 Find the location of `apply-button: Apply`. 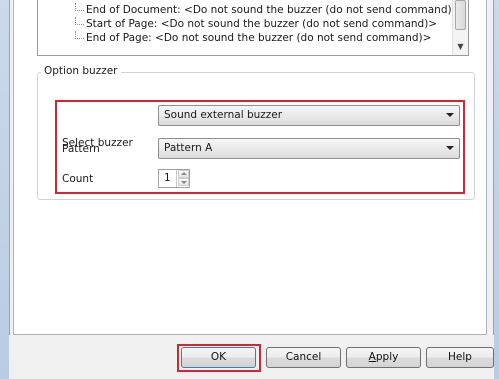

apply-button: Apply is located at coordinates (383, 357).